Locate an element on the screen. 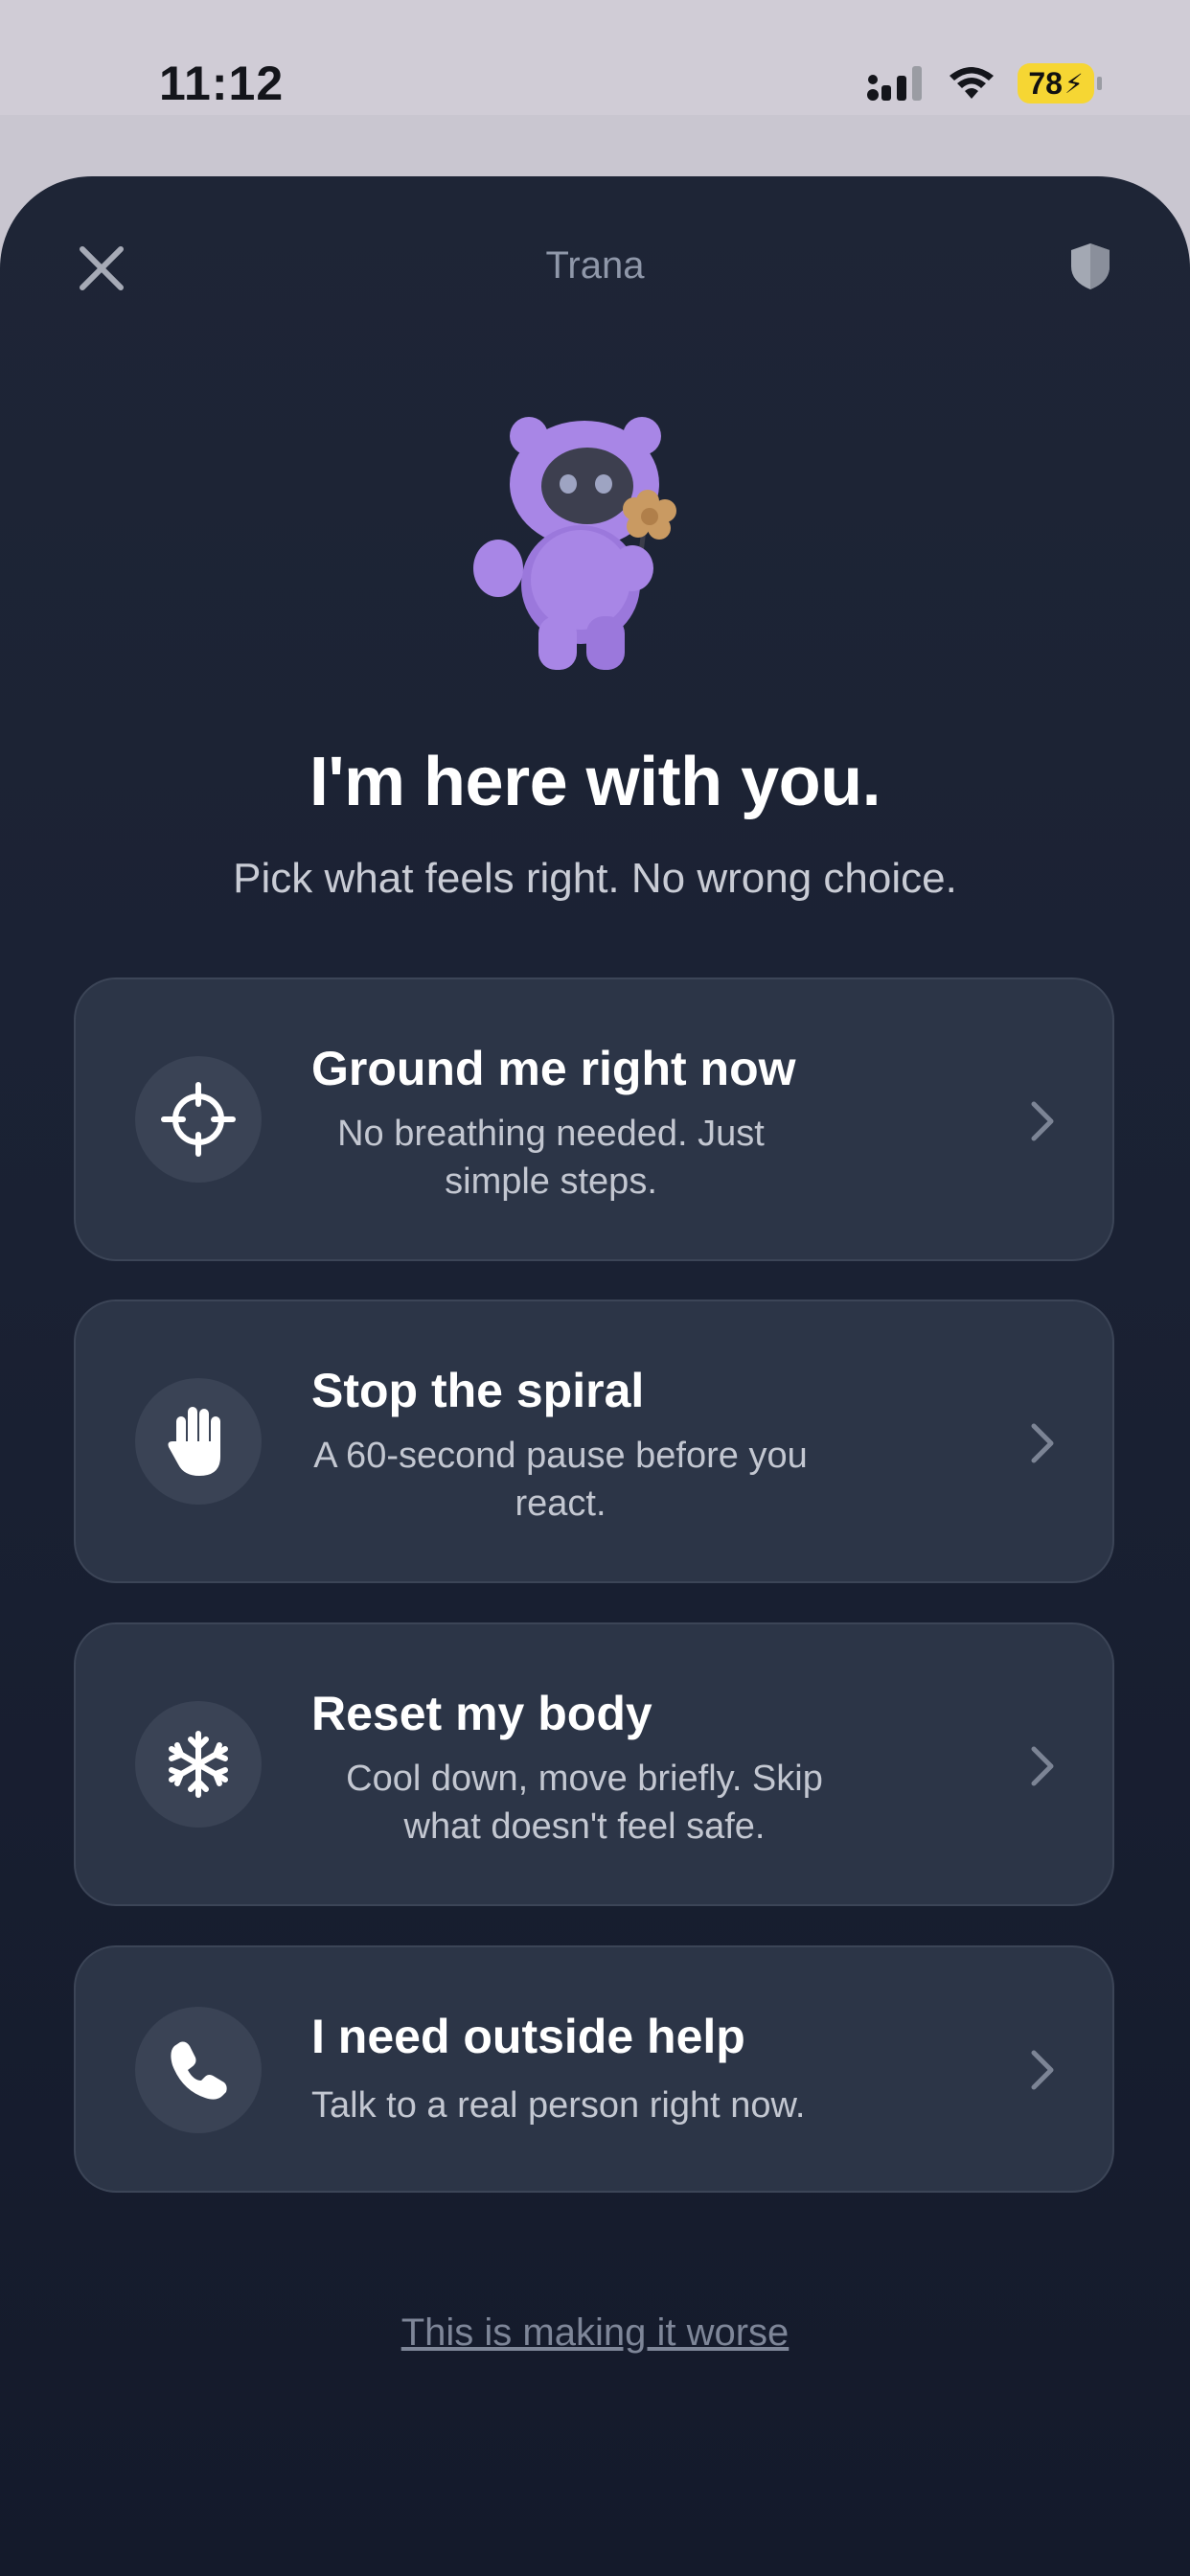 Image resolution: width=1190 pixels, height=2576 pixels. option-title: Ground me right now is located at coordinates (554, 1068).